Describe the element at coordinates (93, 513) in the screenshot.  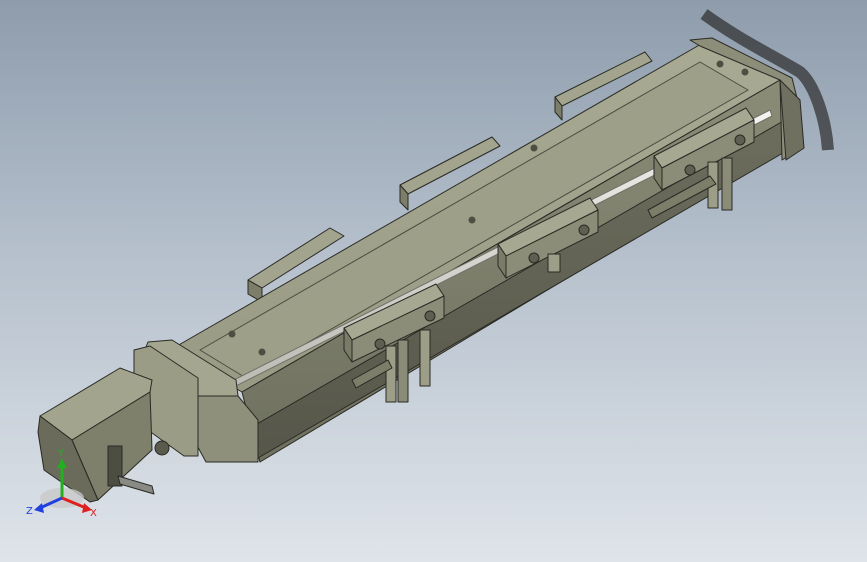
I see `x-axis-label: X` at that location.